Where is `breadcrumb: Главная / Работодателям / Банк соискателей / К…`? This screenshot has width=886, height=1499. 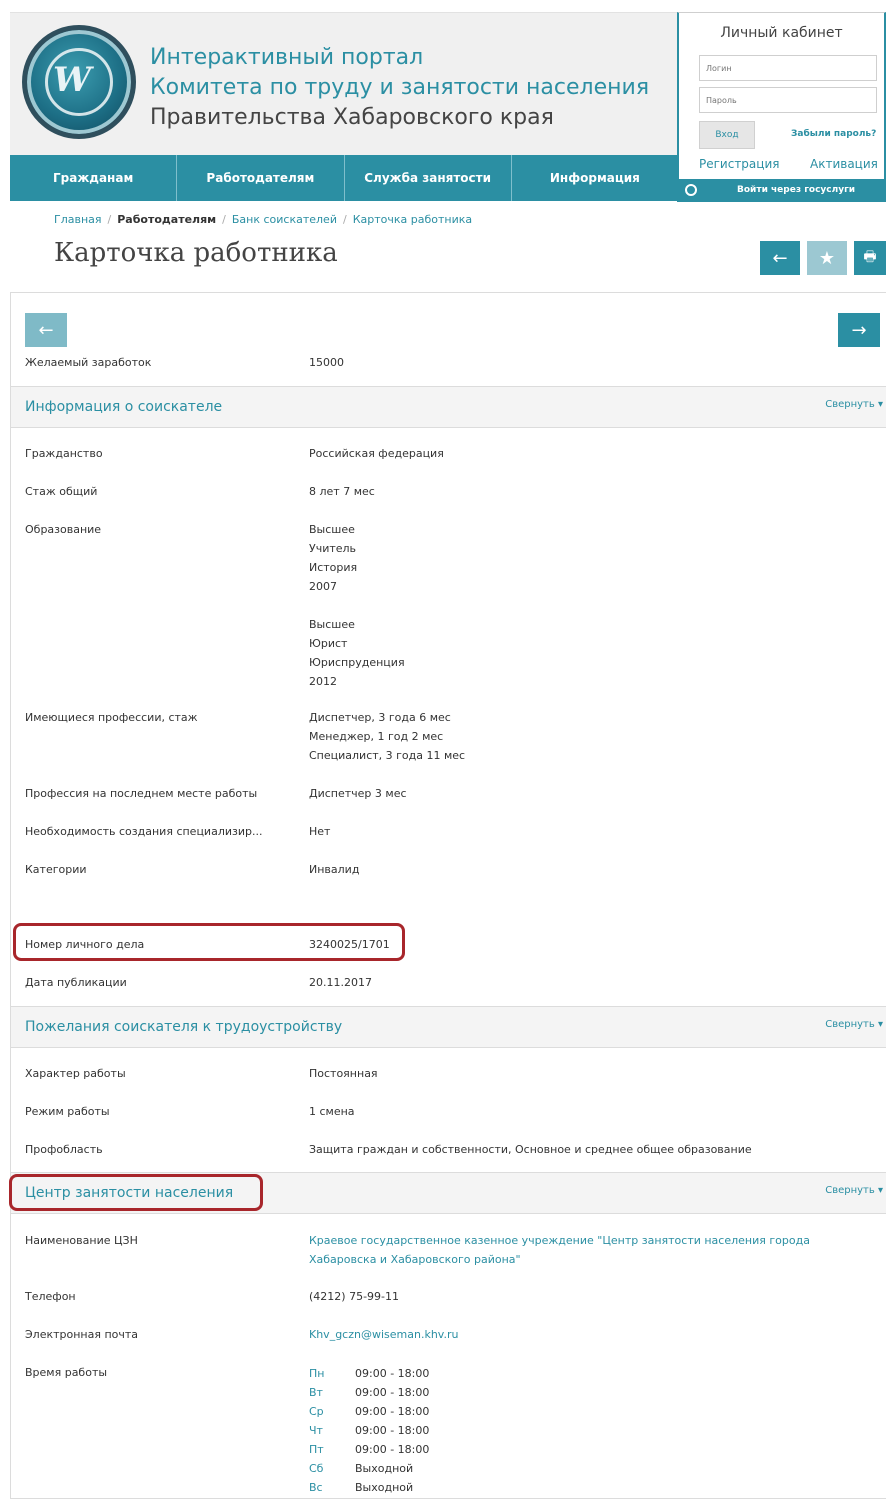
breadcrumb: Главная / Работодателям / Банк соискателей / К… is located at coordinates (263, 219).